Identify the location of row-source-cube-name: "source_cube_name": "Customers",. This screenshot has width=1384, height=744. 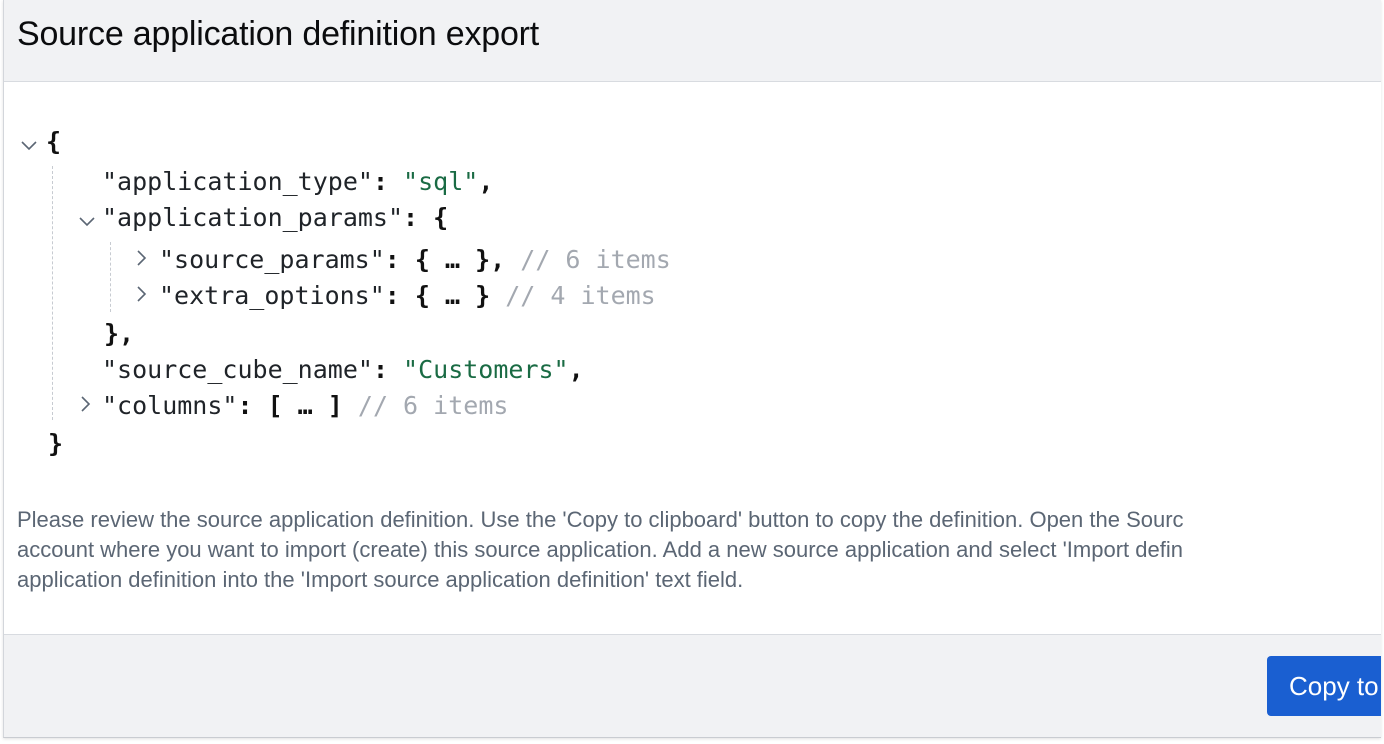
(343, 369).